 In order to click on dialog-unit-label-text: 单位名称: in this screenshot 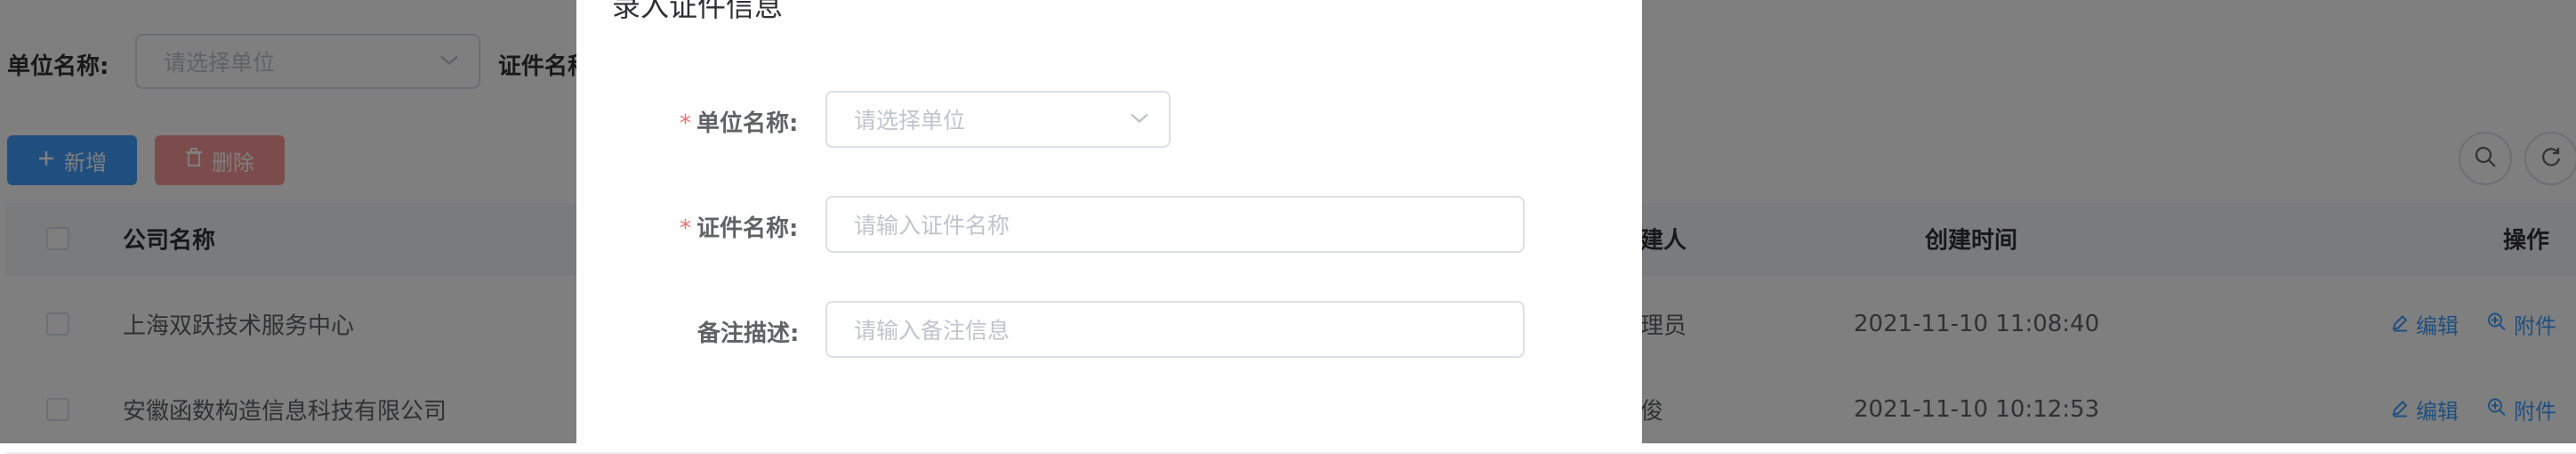, I will do `click(747, 123)`.